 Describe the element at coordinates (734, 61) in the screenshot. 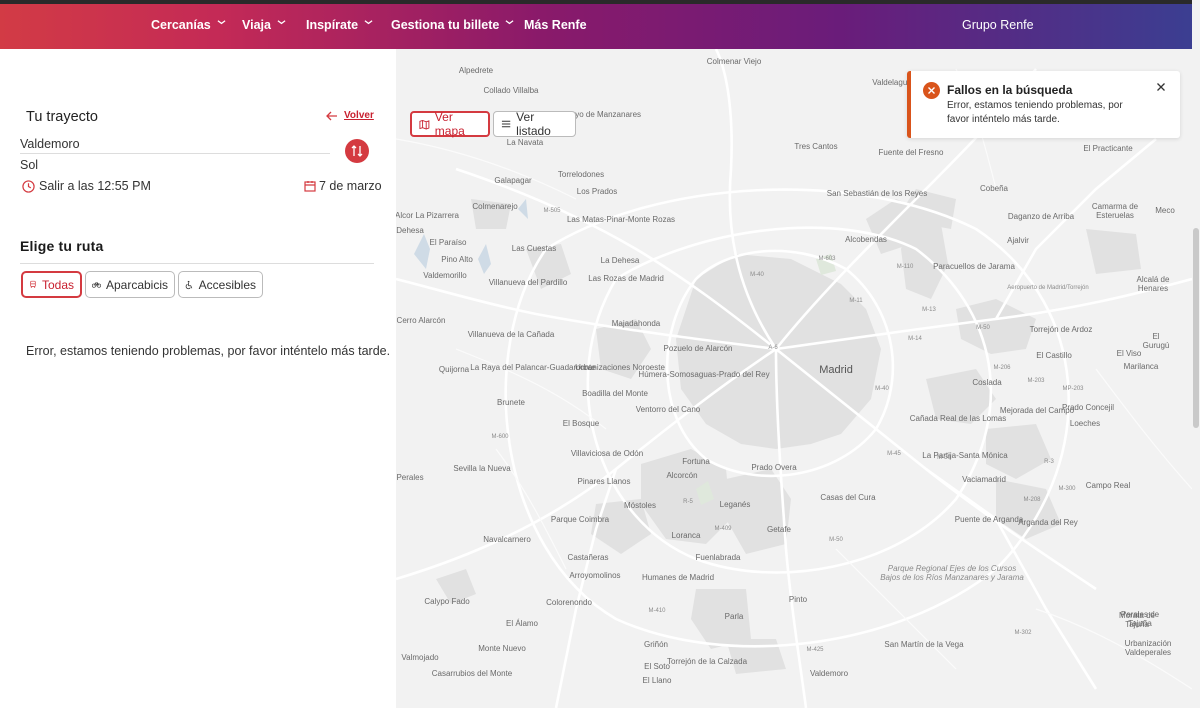

I see `map-label: Colmenar Viejo` at that location.